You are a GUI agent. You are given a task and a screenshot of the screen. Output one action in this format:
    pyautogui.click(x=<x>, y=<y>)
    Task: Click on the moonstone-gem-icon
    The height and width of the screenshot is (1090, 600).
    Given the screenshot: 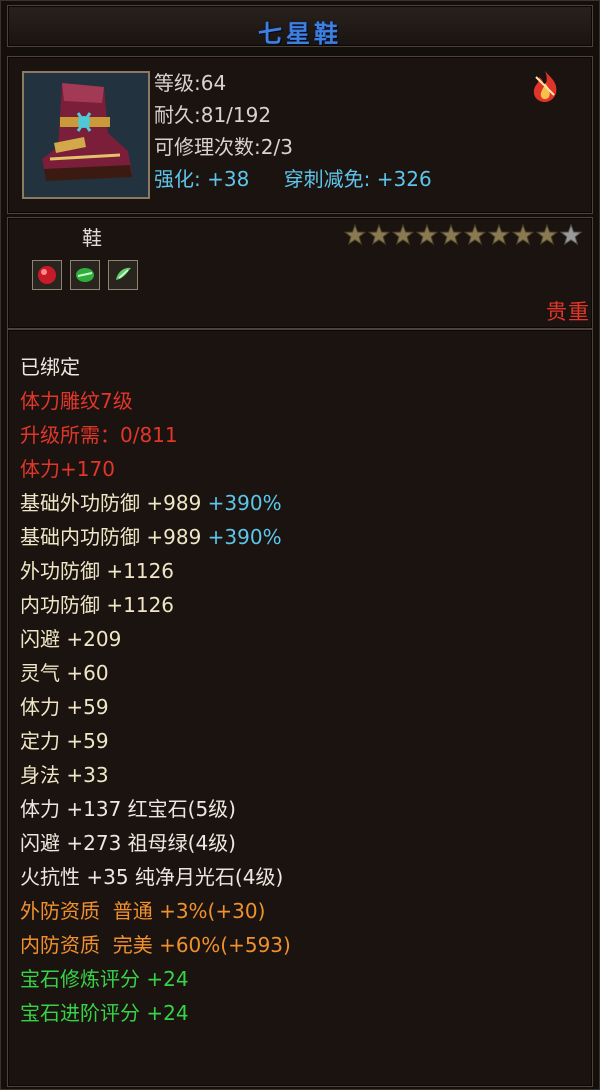 What is the action you would take?
    pyautogui.click(x=123, y=275)
    